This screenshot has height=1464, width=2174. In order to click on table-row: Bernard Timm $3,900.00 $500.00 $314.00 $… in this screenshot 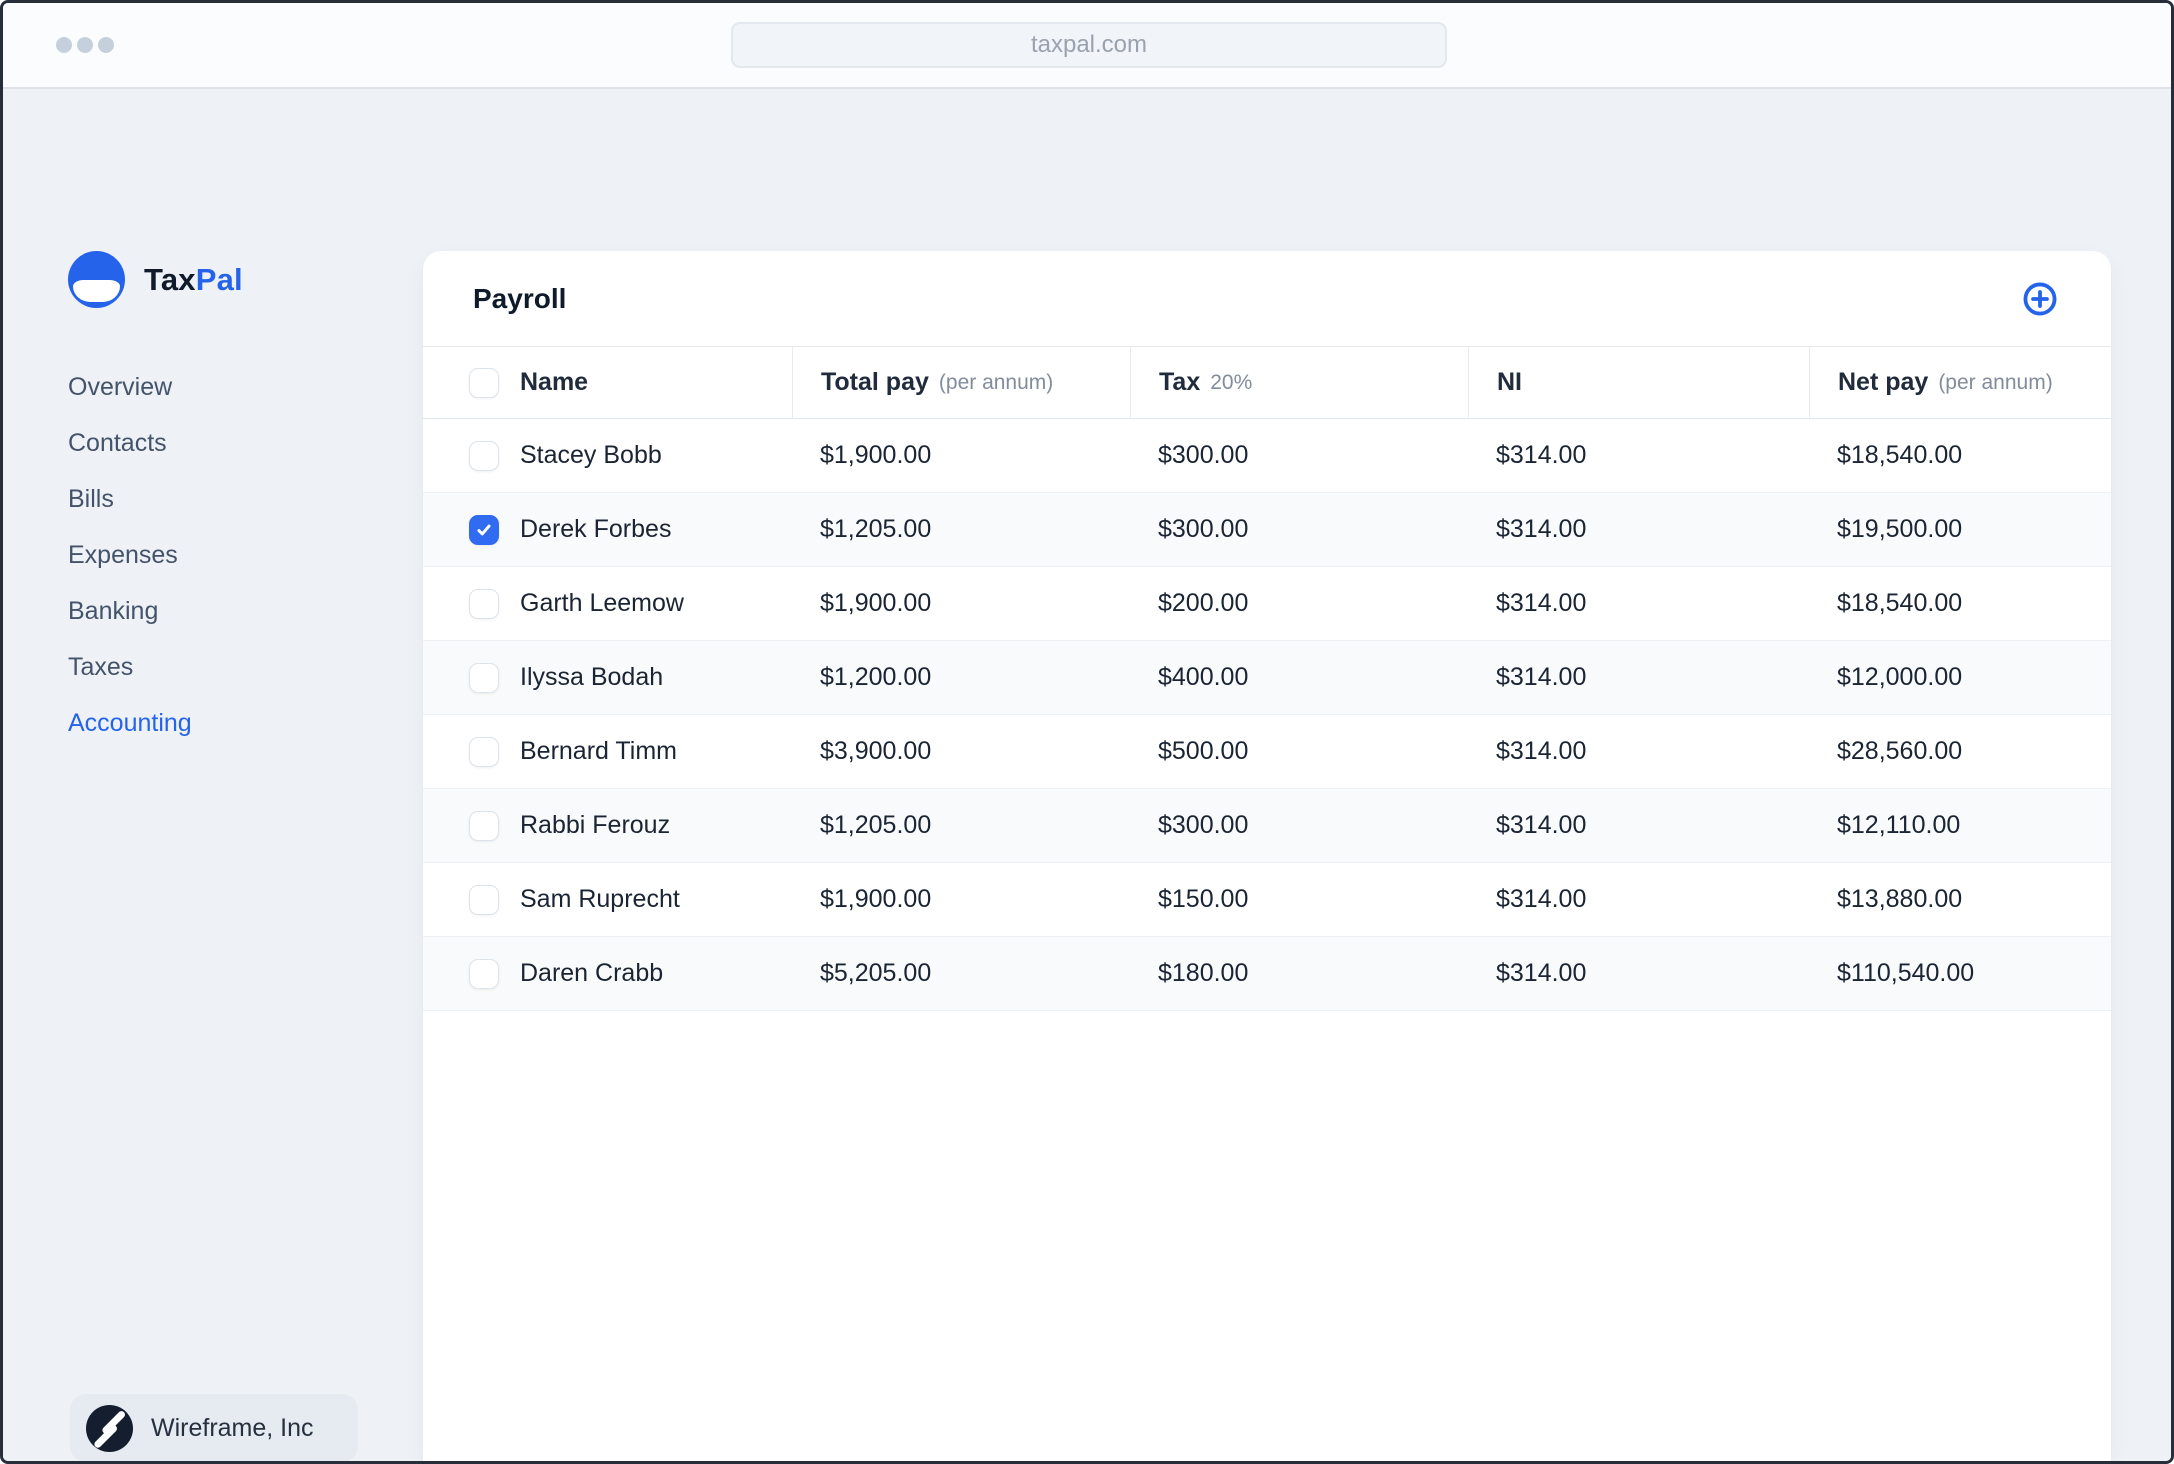, I will do `click(1267, 752)`.